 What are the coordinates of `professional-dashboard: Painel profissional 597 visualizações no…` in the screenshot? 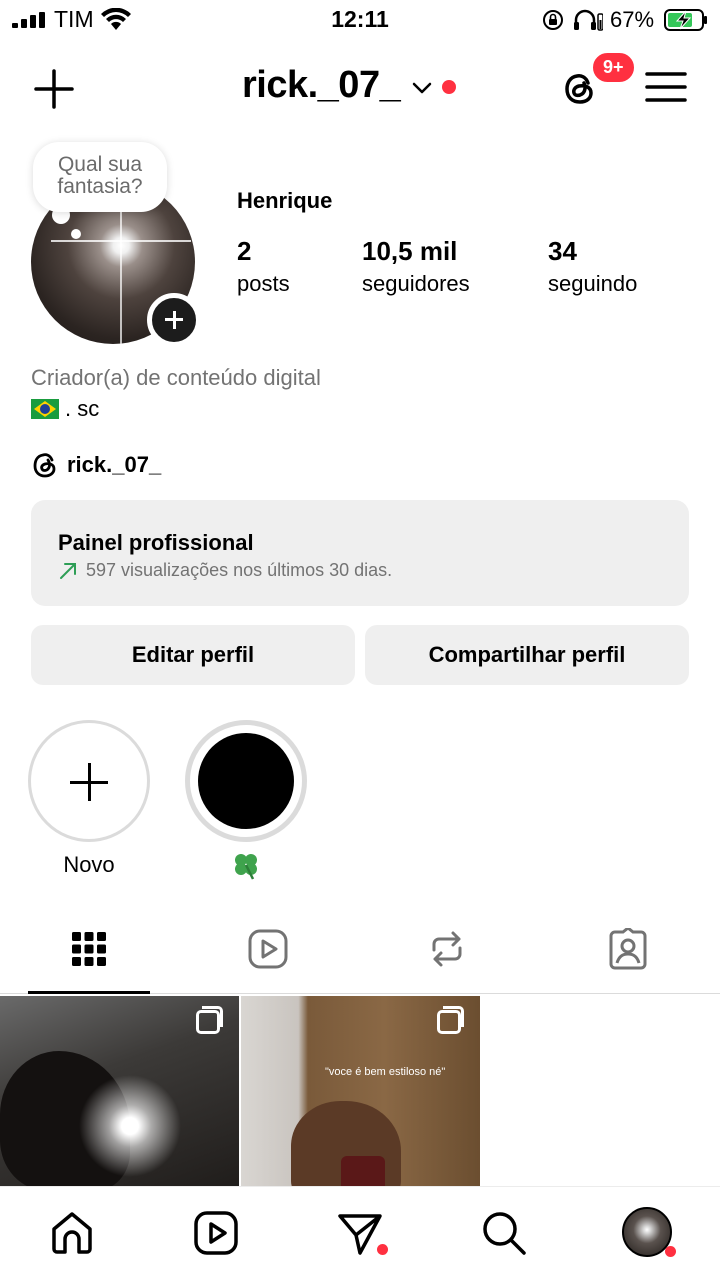 It's located at (360, 553).